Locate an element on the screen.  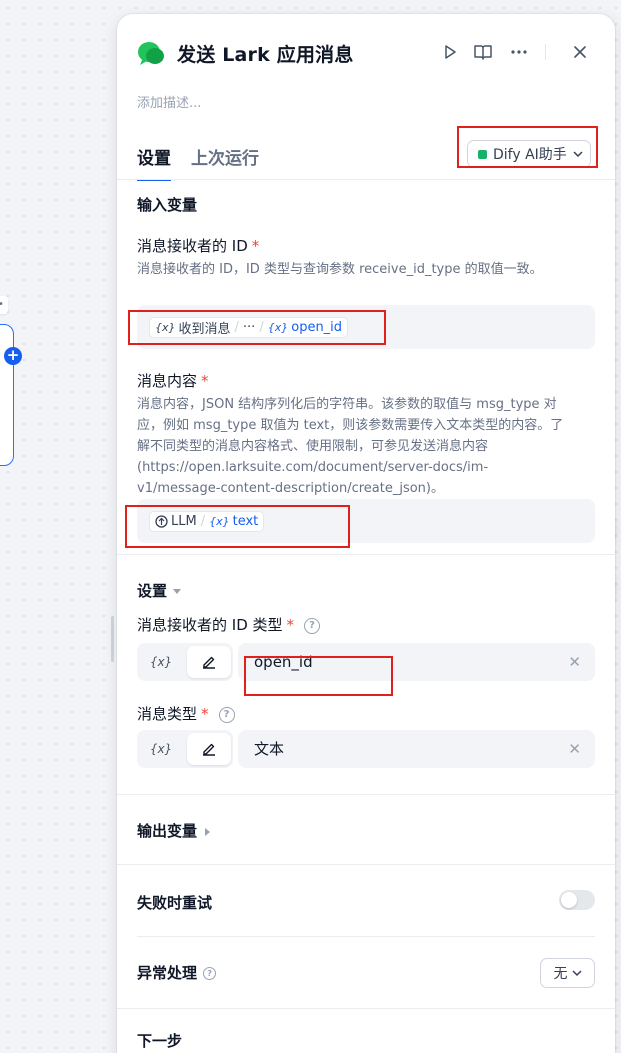
caret-down-icon is located at coordinates (177, 591).